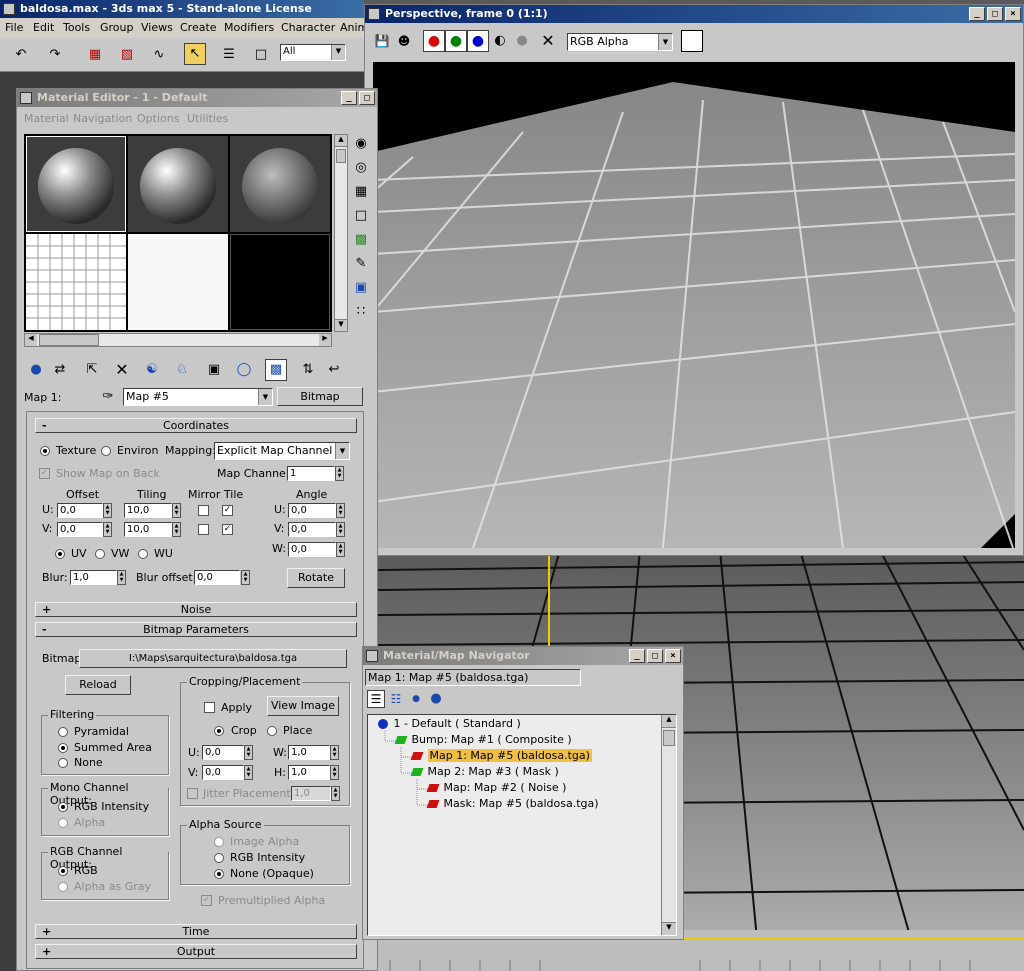  Describe the element at coordinates (694, 14) in the screenshot. I see `render-window-titlebar: Perspective, frame 0 (1:1) _ □ ×` at that location.